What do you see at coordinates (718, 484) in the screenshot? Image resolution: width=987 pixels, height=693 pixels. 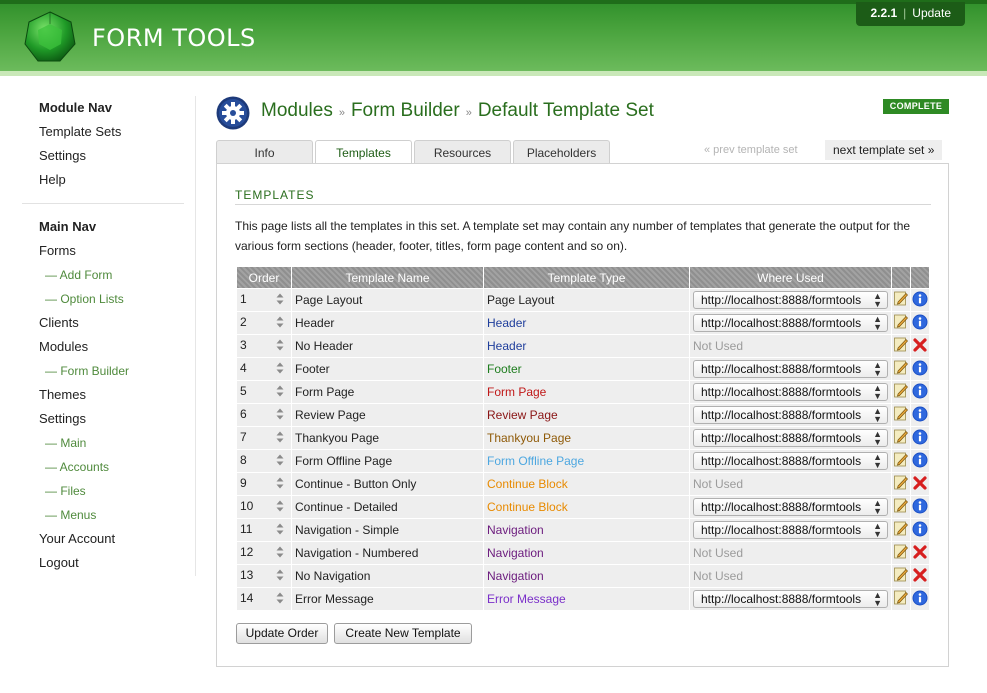 I see `not-used-label: Not Used` at bounding box center [718, 484].